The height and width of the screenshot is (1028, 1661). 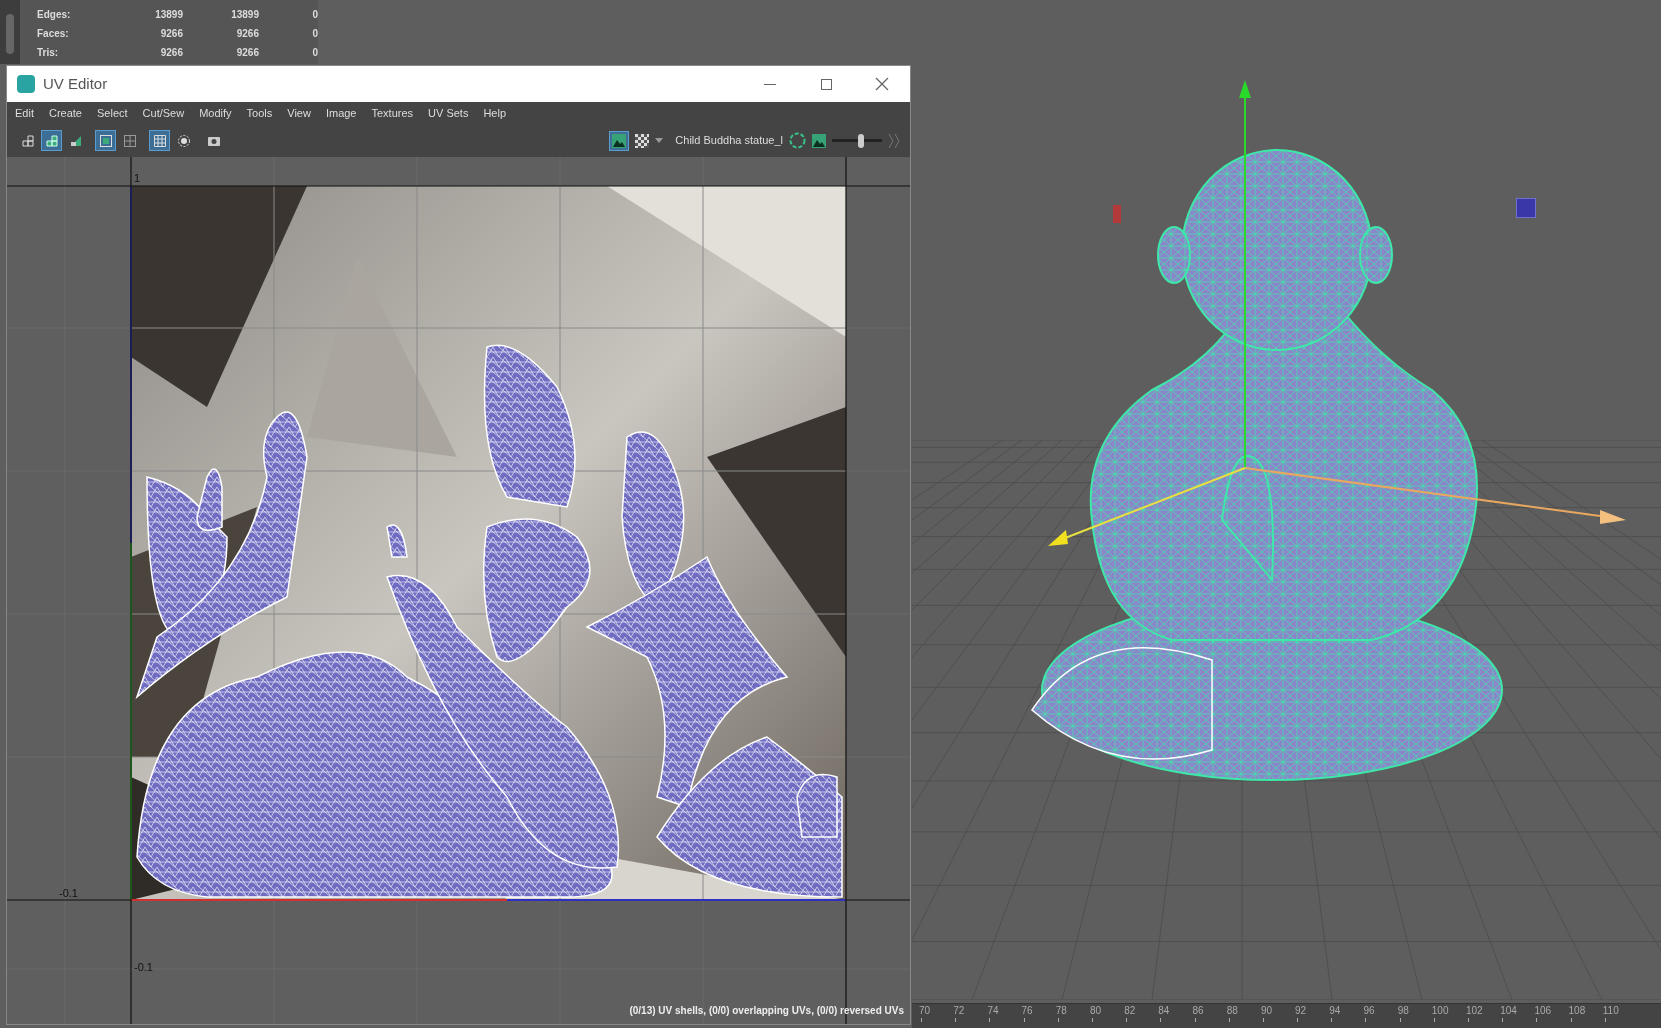 What do you see at coordinates (1061, 1011) in the screenshot?
I see `frame-number: 78` at bounding box center [1061, 1011].